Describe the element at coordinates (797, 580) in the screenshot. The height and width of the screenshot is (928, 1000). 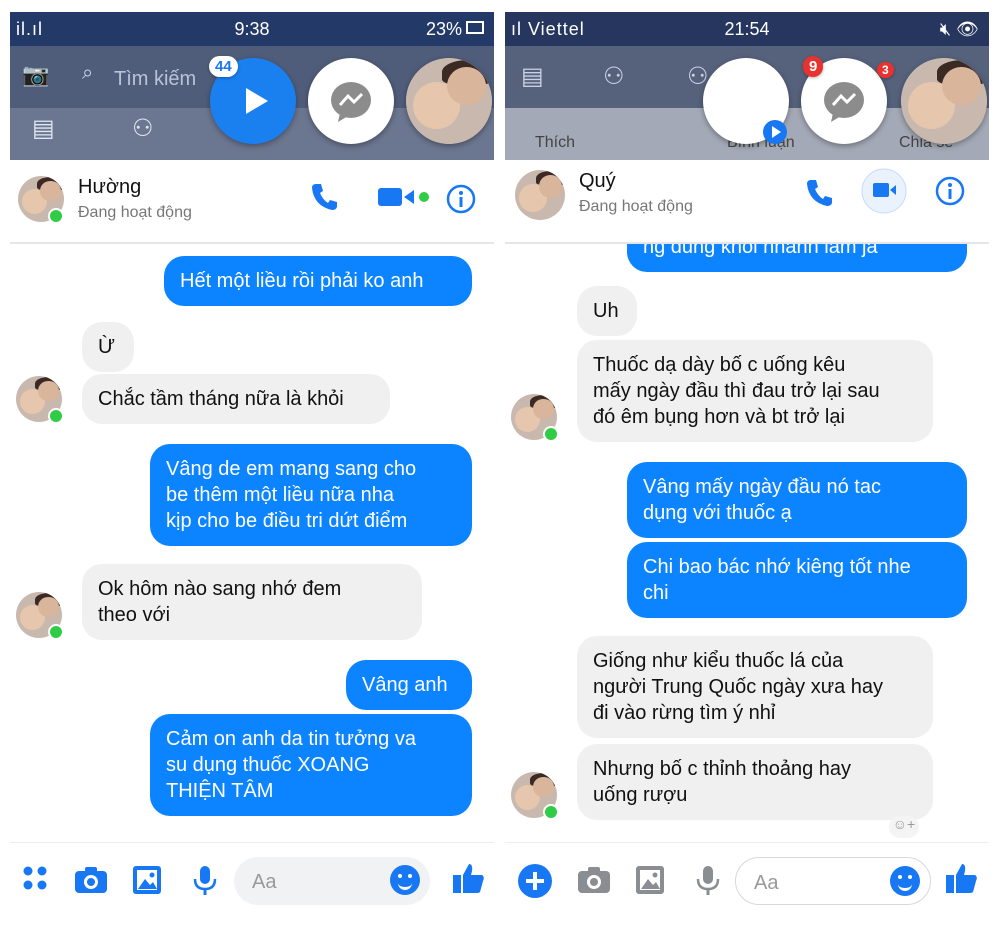
I see `message-bubble: Chi bao bác nhớ kiêng tốt nhe chi` at that location.